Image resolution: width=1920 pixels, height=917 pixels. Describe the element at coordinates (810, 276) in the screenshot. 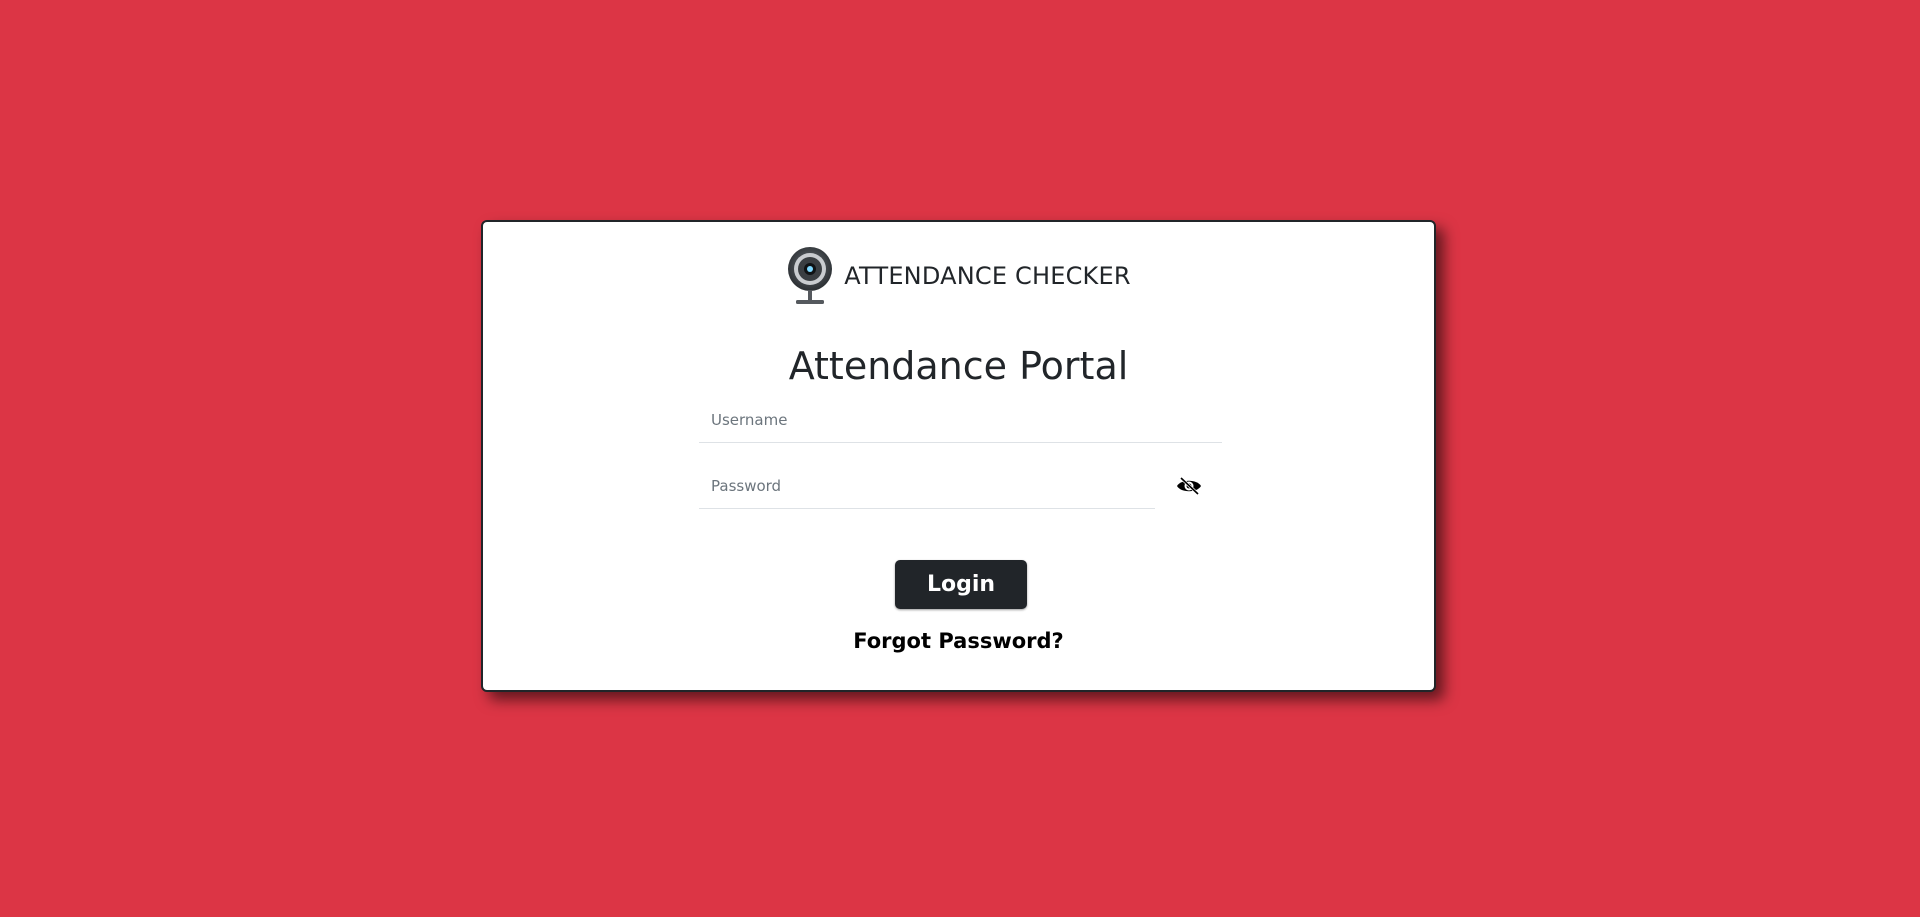

I see `webcam-icon` at that location.